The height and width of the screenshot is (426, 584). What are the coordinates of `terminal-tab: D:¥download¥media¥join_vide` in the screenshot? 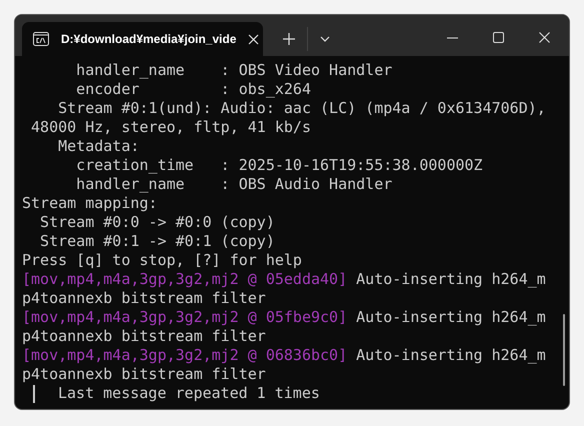 It's located at (142, 39).